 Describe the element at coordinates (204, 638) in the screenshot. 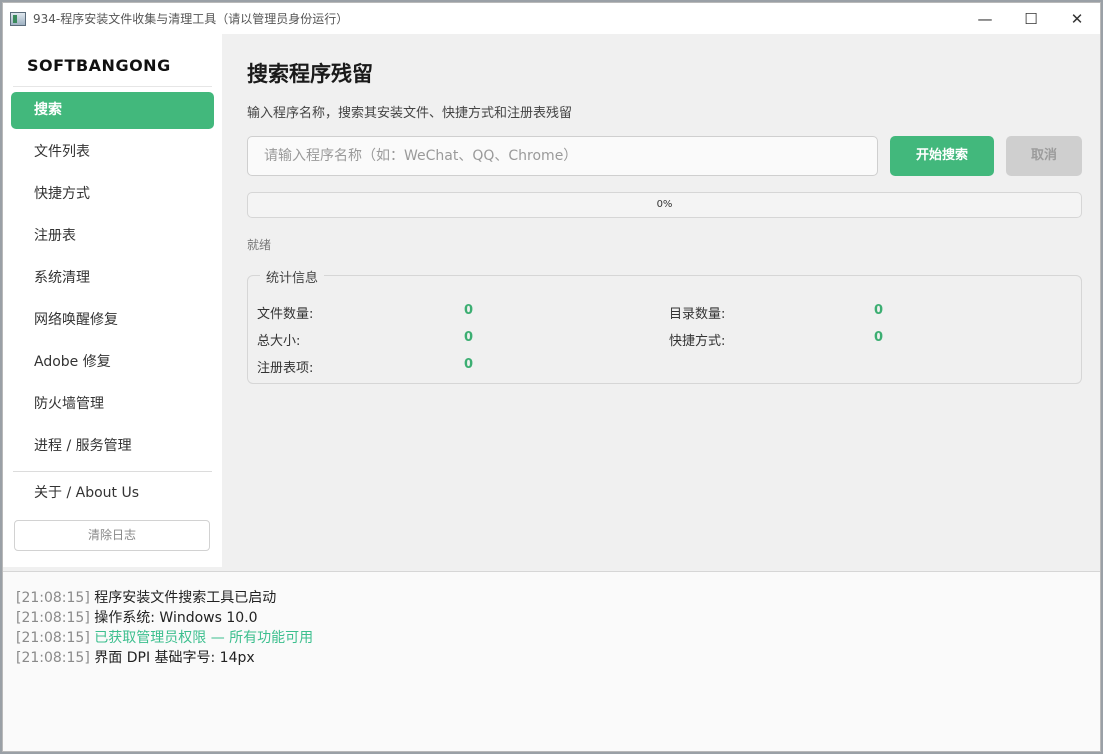

I see `log-message: 已获取管理员权限 — 所有功能可用` at that location.